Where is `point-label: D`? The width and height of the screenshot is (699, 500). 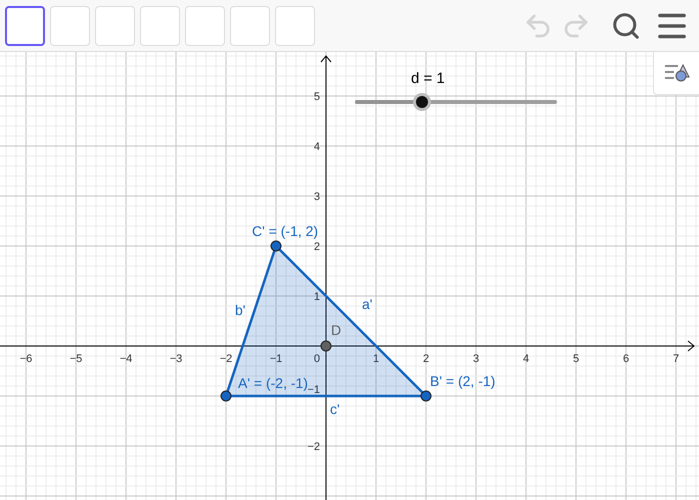
point-label: D is located at coordinates (336, 330).